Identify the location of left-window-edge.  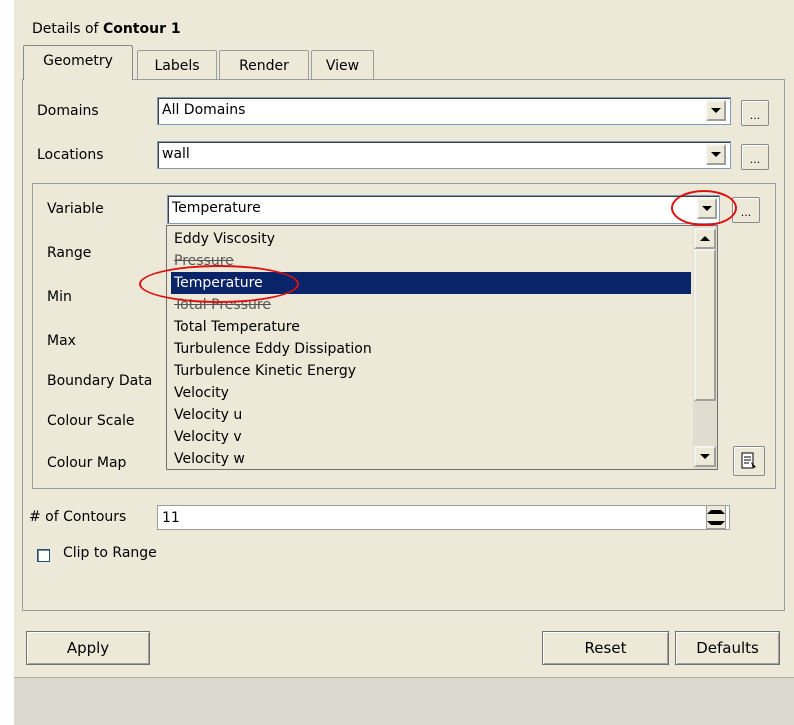
(7, 362).